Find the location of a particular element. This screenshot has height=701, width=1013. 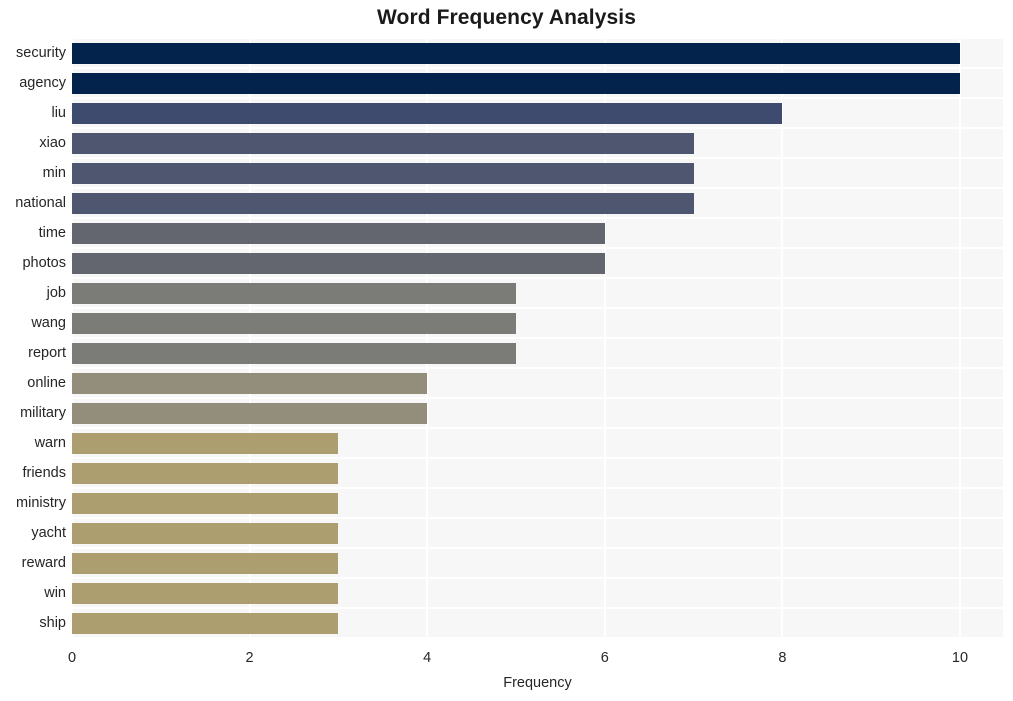

x-tick-label-4: 4 is located at coordinates (427, 658).